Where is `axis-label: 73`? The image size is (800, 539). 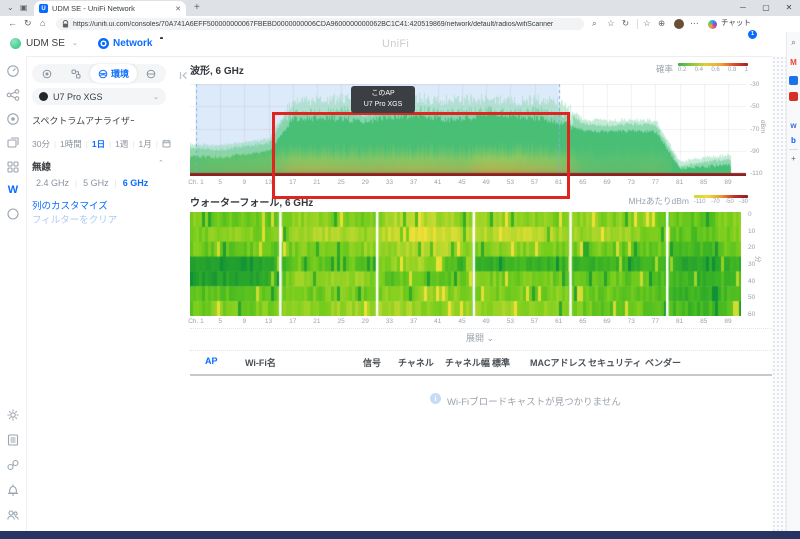 axis-label: 73 is located at coordinates (631, 321).